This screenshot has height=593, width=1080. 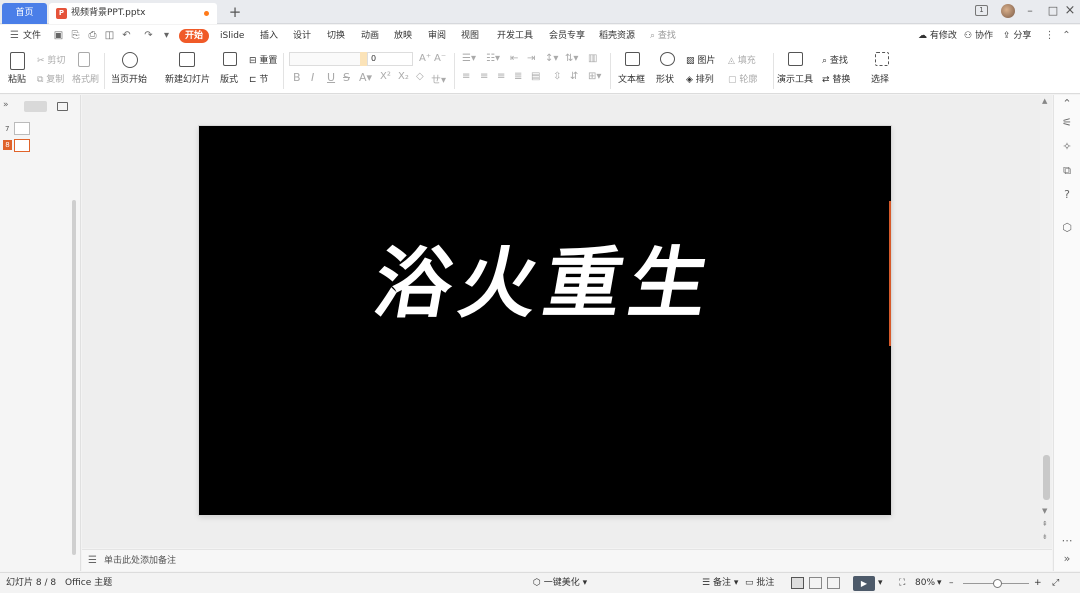 I want to click on share-button: ⇪ 分享, so click(x=1017, y=36).